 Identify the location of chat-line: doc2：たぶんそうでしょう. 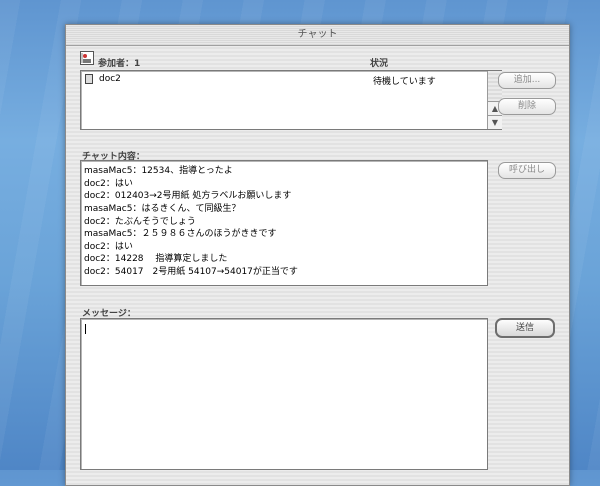
(140, 222).